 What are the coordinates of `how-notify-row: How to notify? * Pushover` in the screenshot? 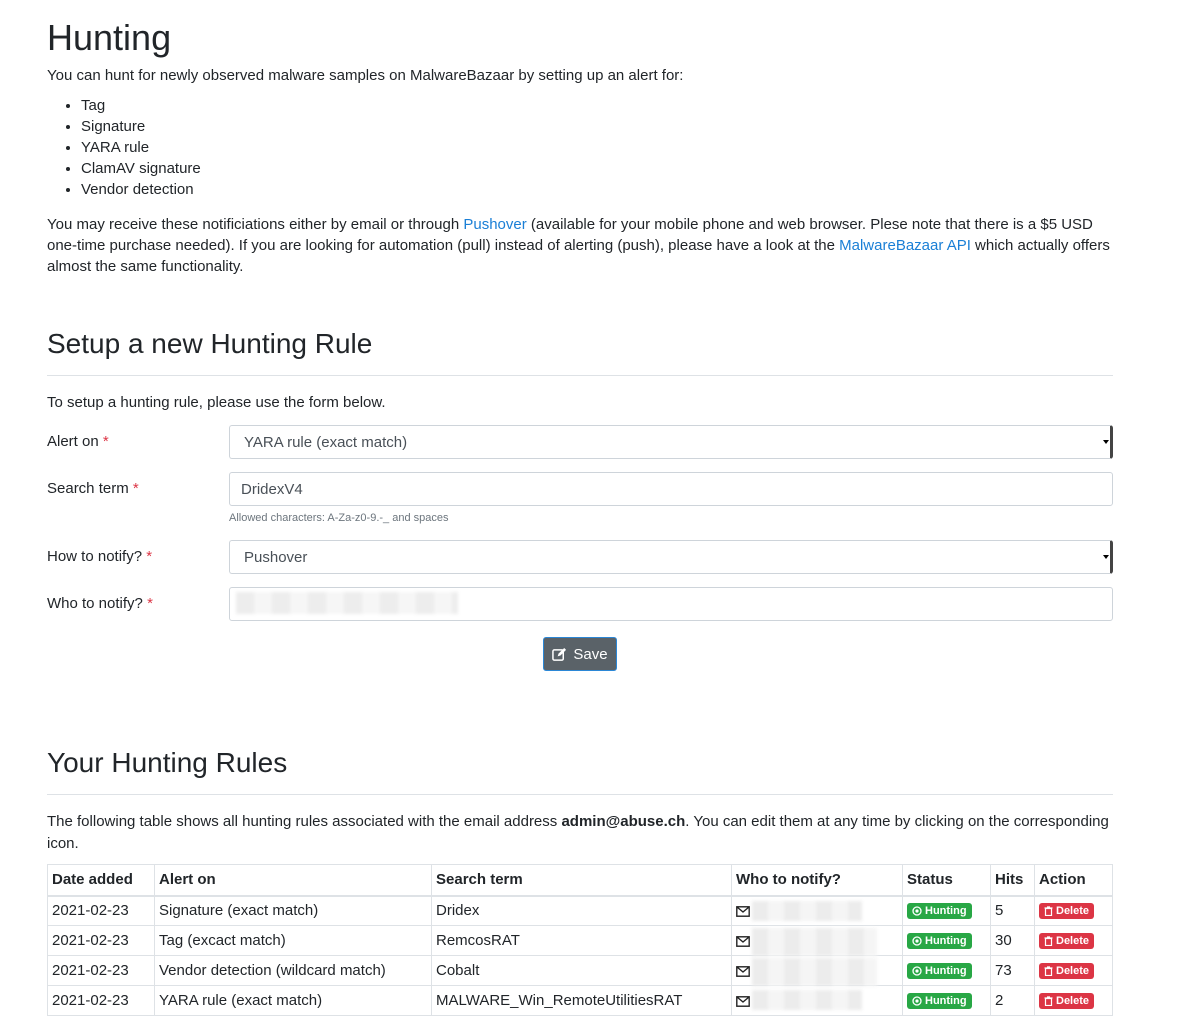 It's located at (580, 563).